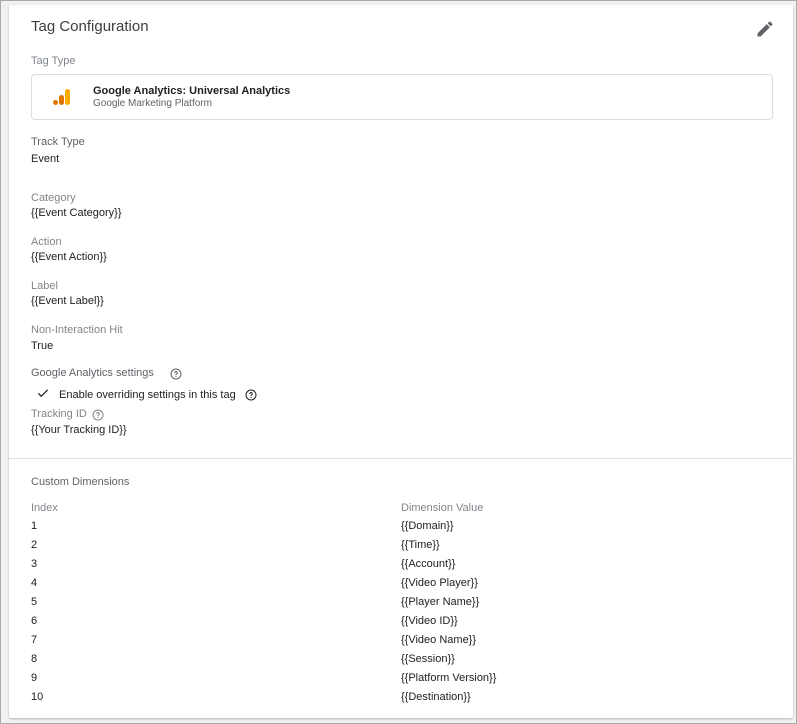 The width and height of the screenshot is (797, 724). Describe the element at coordinates (34, 602) in the screenshot. I see `dimension-index: 5` at that location.